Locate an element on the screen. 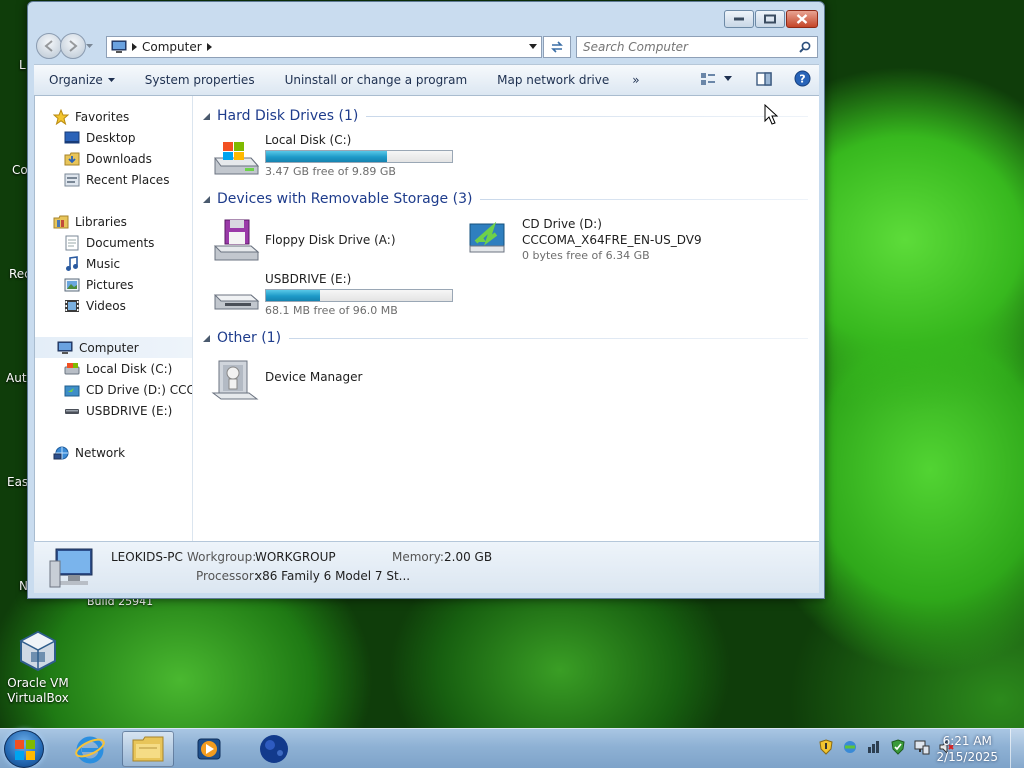 This screenshot has height=768, width=1024. nav-cd-drive: CD Drive (D:) CCCOI is located at coordinates (128, 389).